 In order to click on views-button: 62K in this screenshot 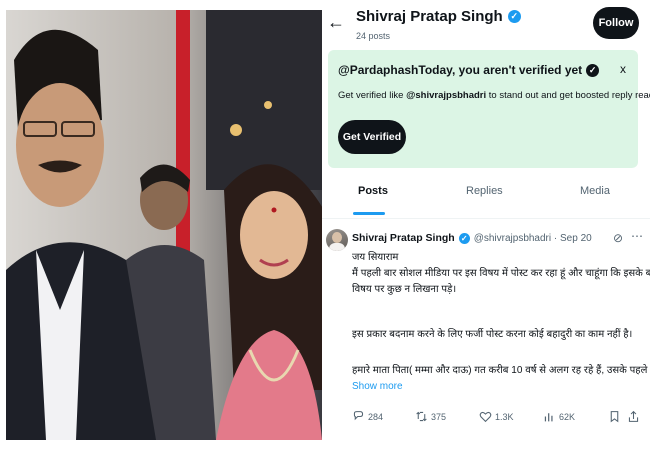, I will do `click(559, 416)`.